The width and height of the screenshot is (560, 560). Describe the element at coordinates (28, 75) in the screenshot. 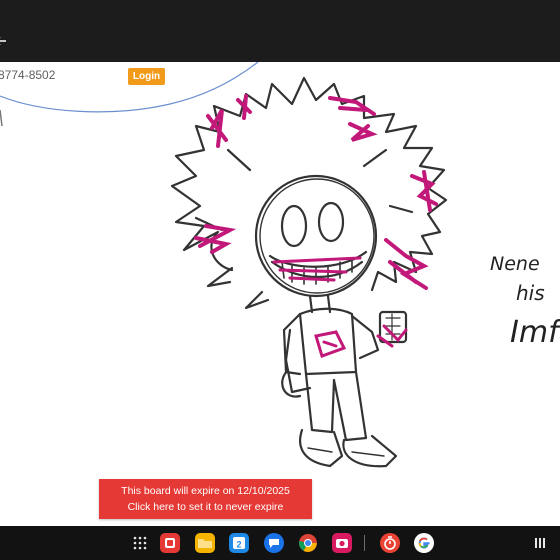

I see `phone-number-text: 8774-8502` at that location.